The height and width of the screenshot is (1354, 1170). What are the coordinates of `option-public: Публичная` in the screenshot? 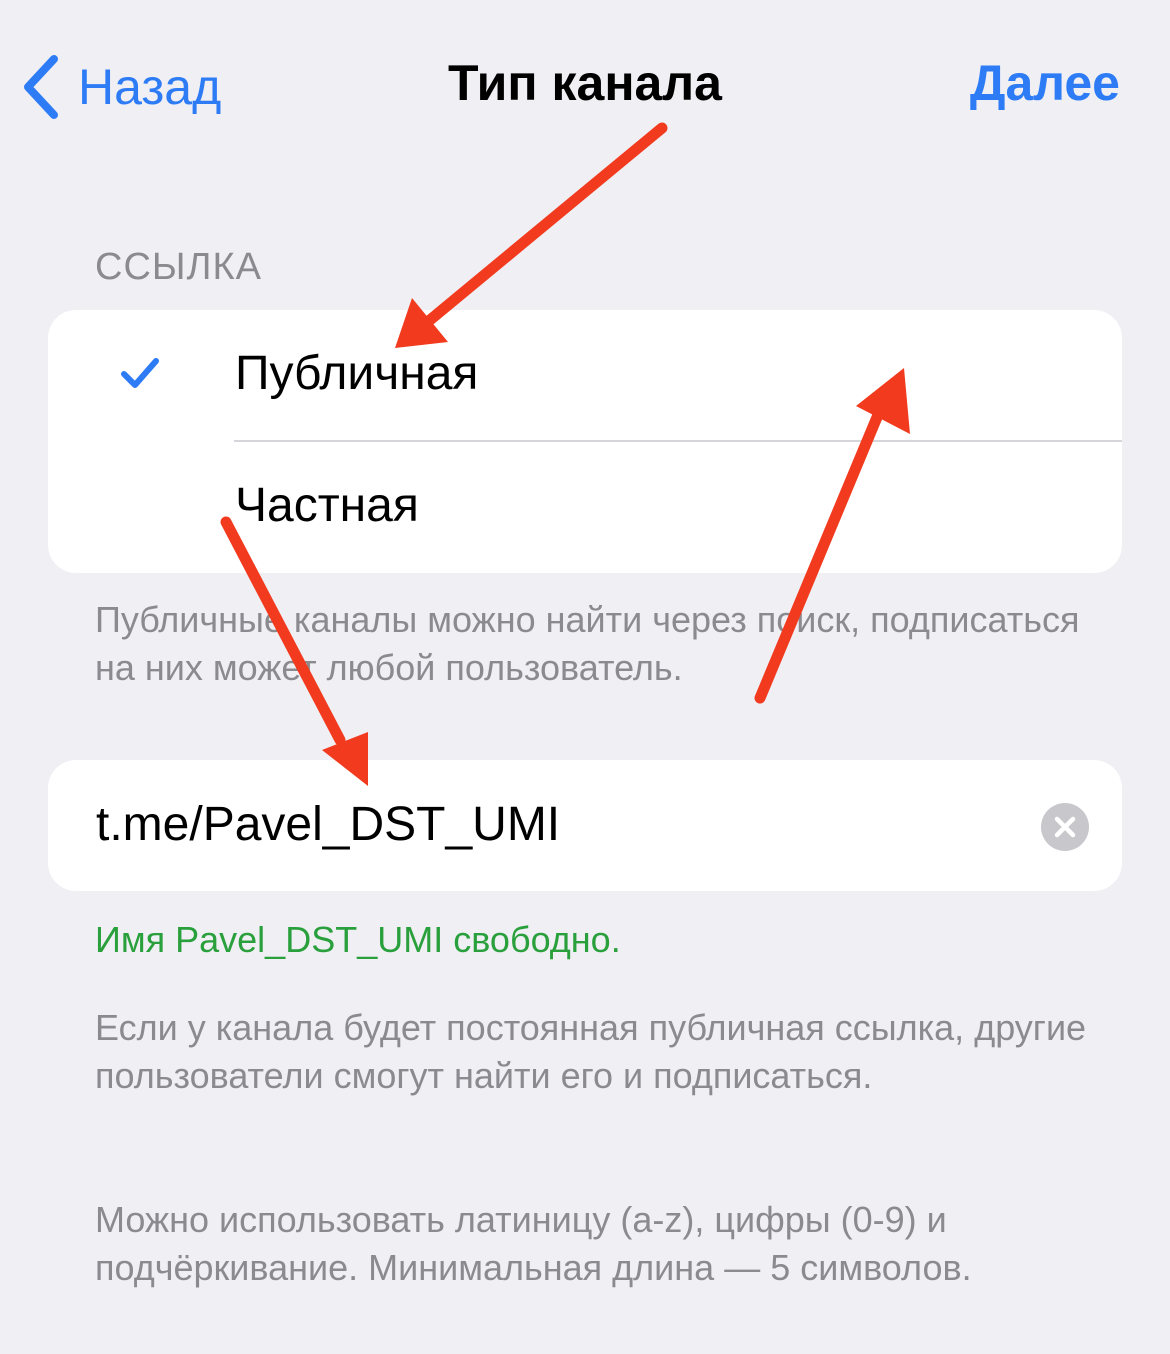 It's located at (585, 376).